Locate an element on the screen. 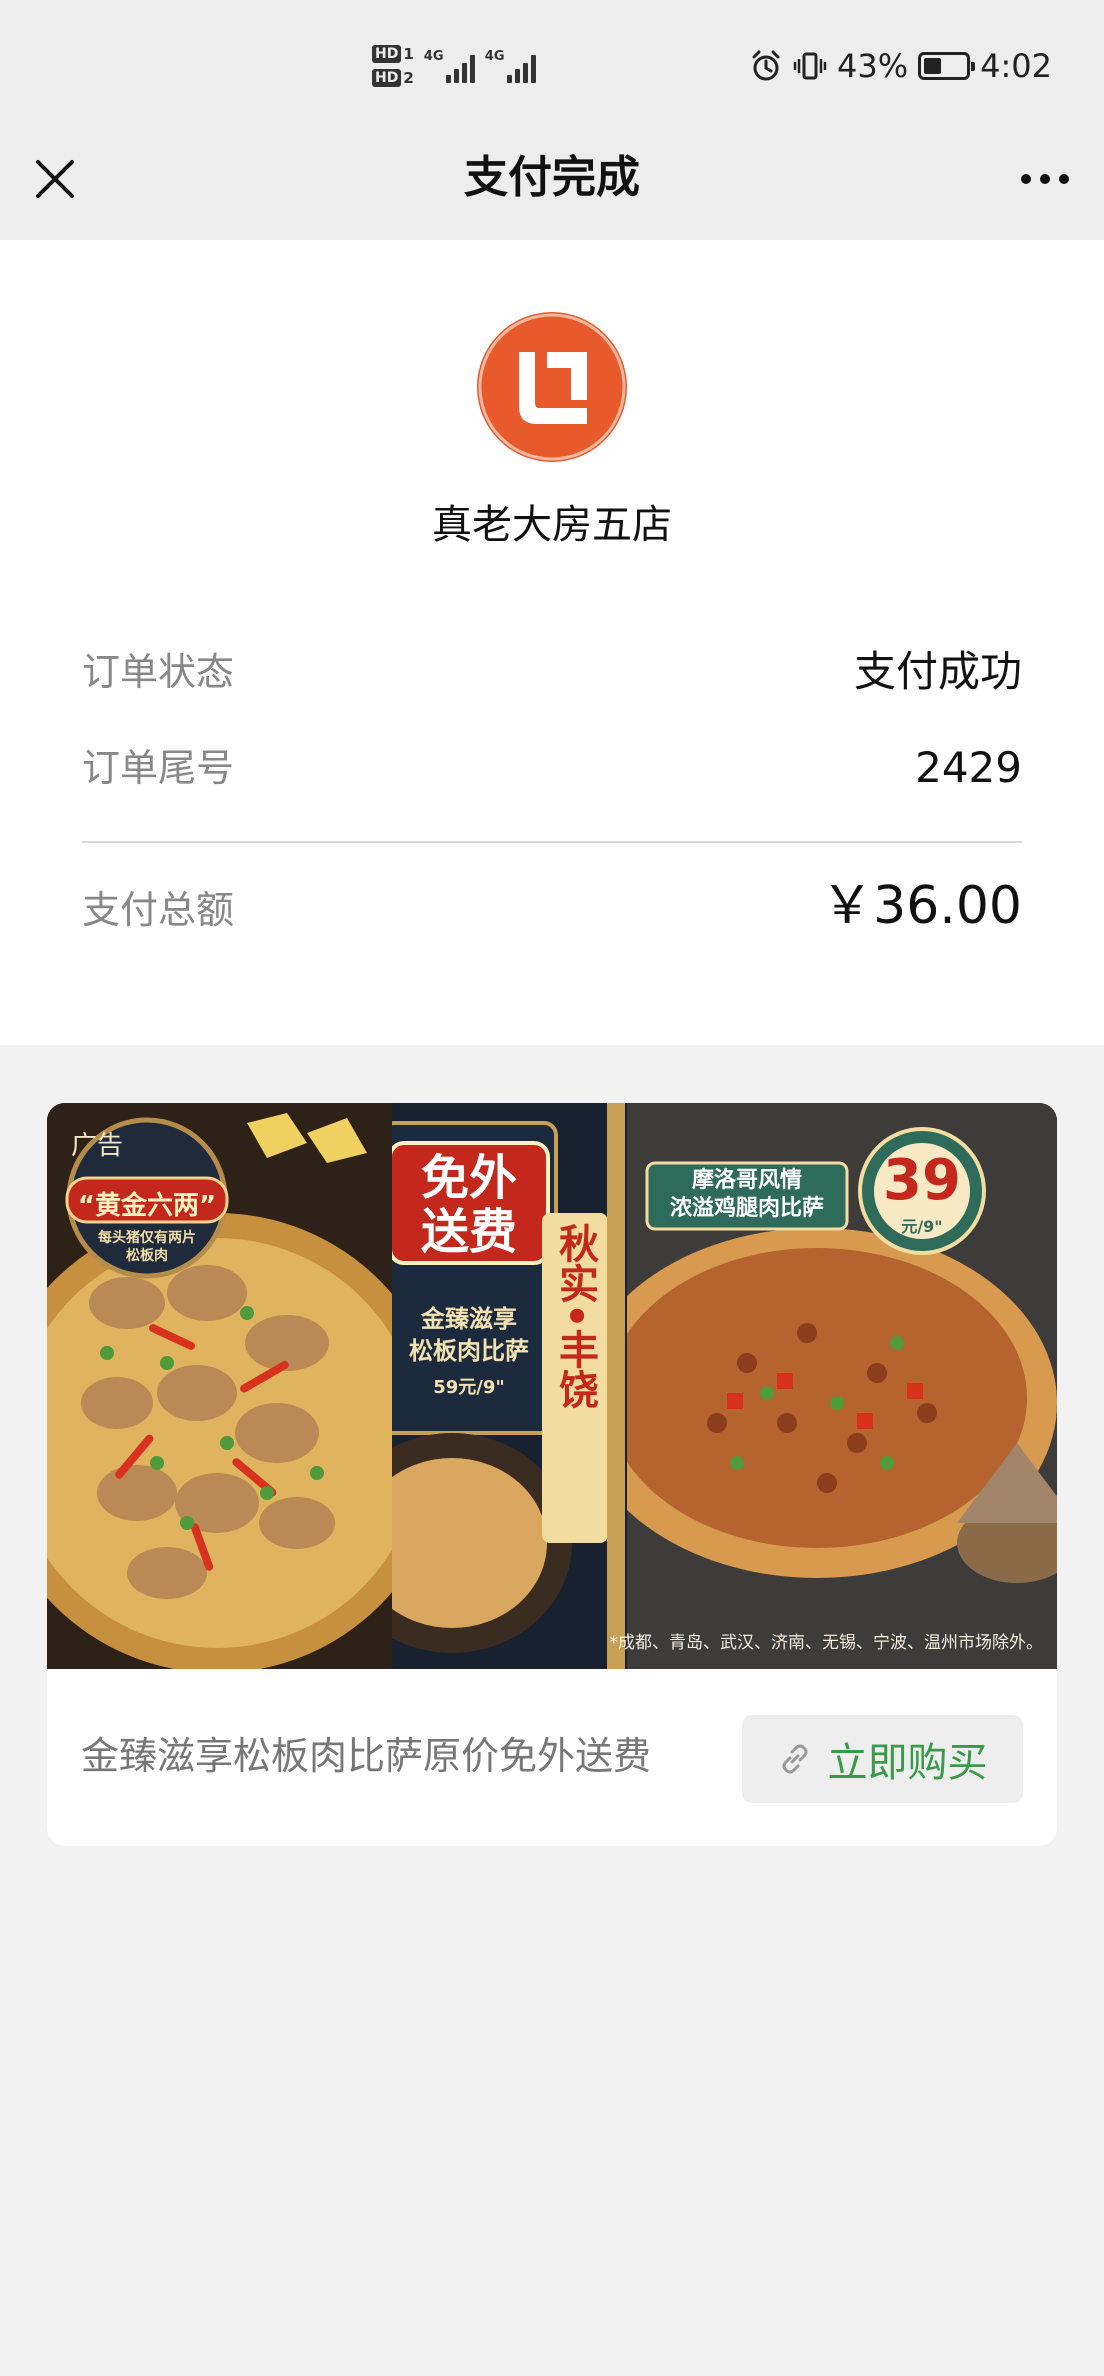  merchant-logo is located at coordinates (552, 387).